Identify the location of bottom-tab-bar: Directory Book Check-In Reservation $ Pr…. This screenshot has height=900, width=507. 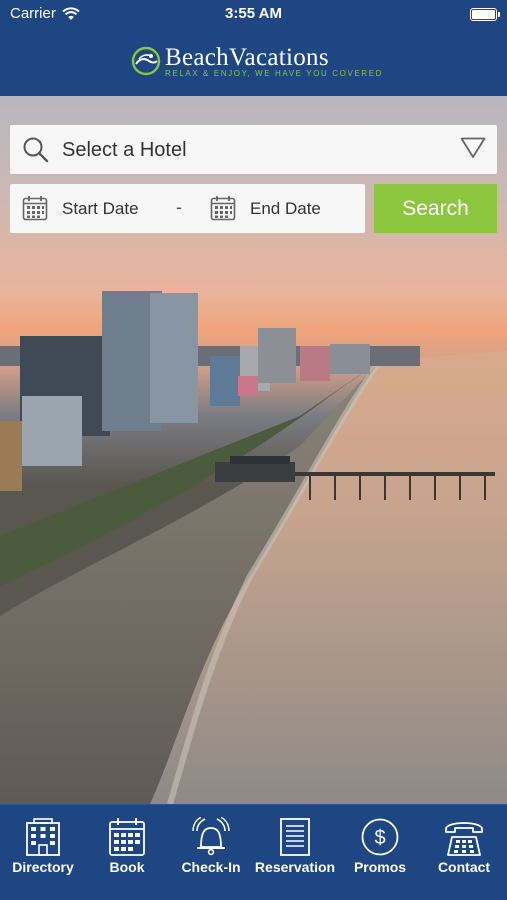
(253, 852).